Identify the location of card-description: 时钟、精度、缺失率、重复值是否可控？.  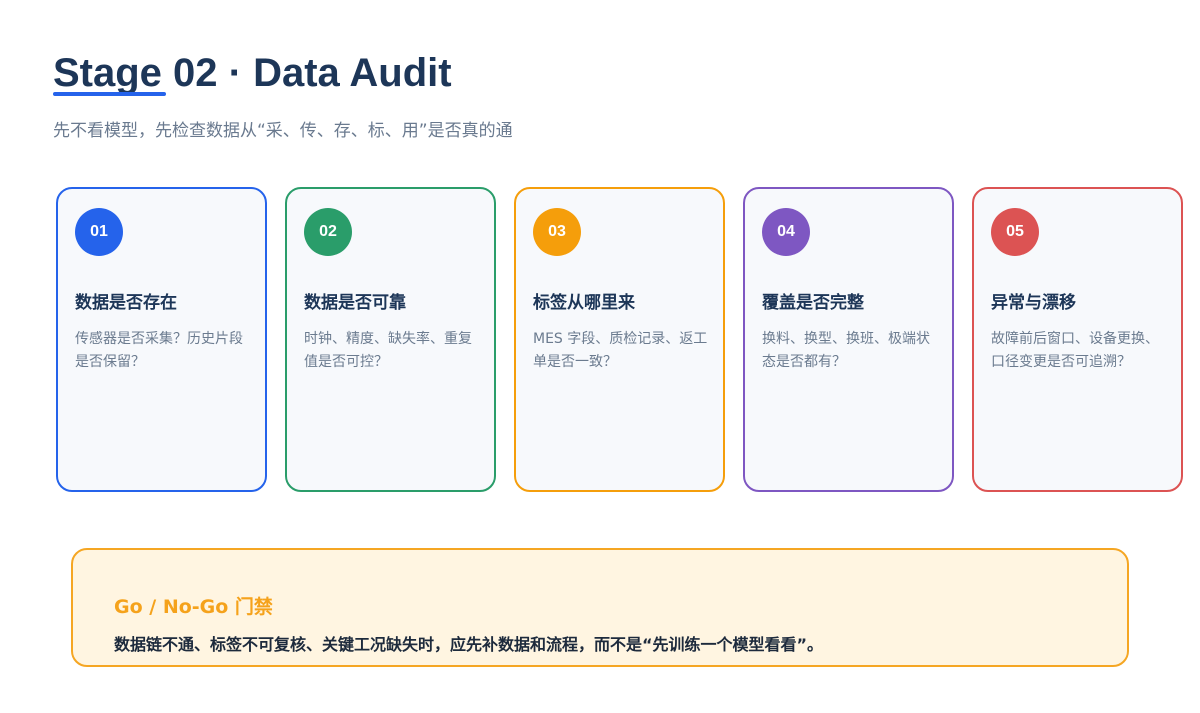
(388, 350).